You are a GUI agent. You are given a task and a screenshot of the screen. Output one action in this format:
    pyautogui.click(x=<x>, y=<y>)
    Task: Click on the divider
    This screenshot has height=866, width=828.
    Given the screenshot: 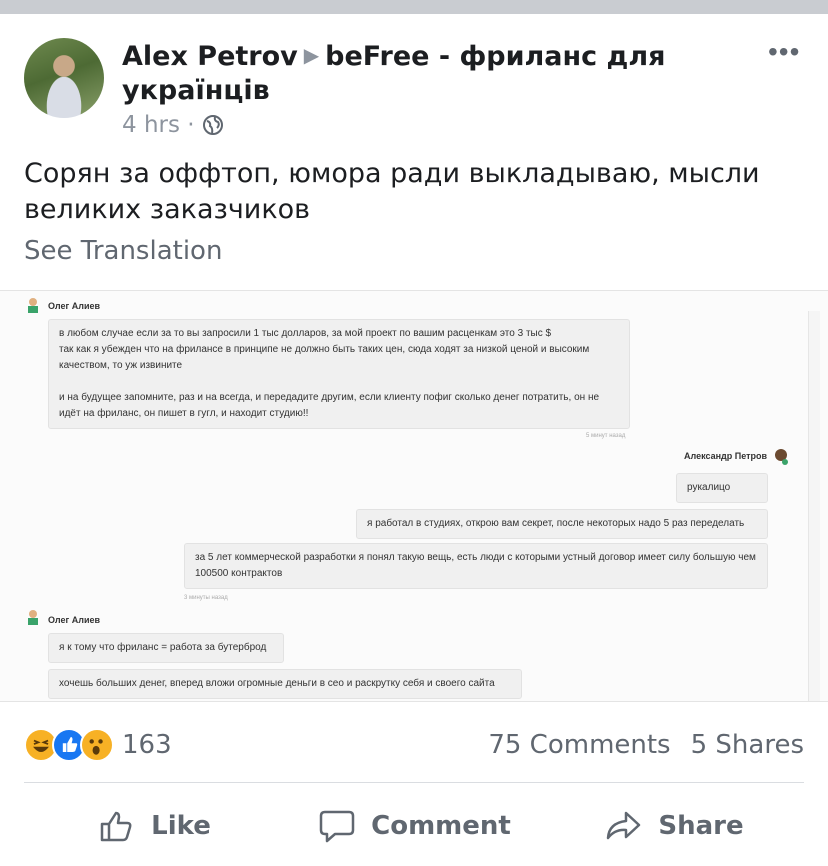 What is the action you would take?
    pyautogui.click(x=414, y=782)
    